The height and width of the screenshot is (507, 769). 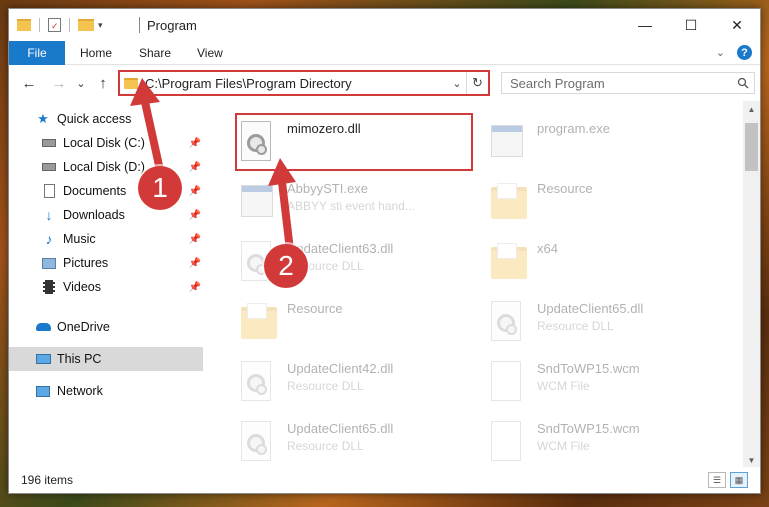 I want to click on sidebar-item-music: ♪ Music 📌, so click(x=106, y=239).